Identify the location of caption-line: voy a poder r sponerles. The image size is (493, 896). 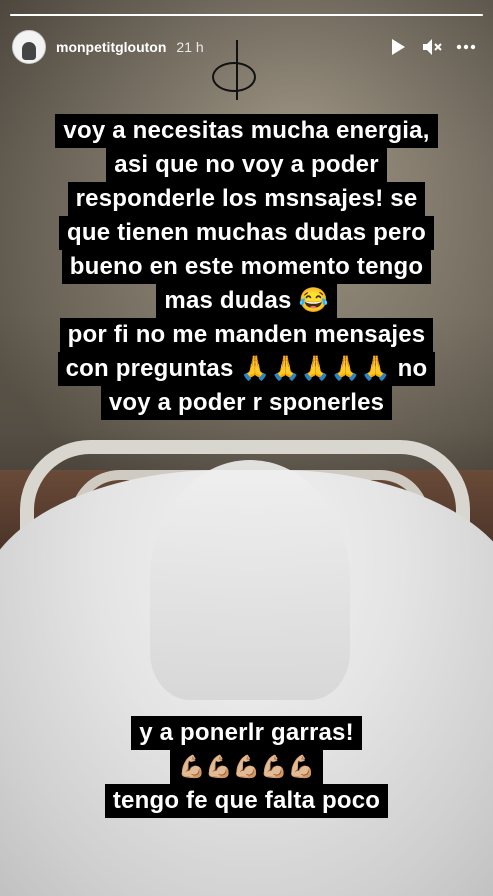
(246, 403).